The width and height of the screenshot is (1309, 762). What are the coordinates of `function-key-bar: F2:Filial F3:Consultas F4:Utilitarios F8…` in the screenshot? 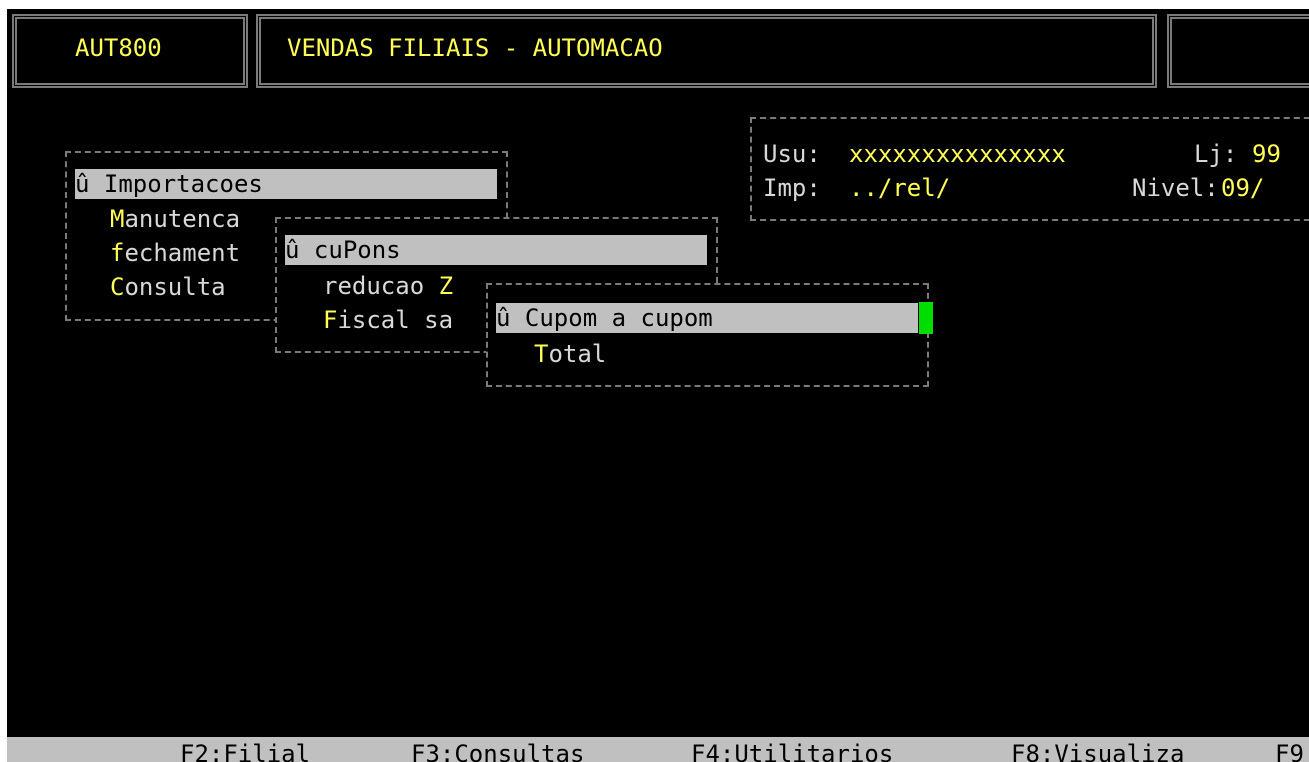 It's located at (658, 749).